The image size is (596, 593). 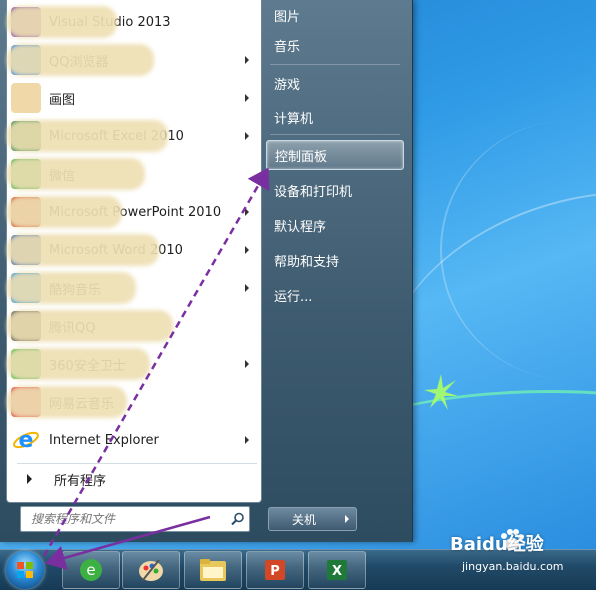 I want to click on search-input, so click(x=128, y=519).